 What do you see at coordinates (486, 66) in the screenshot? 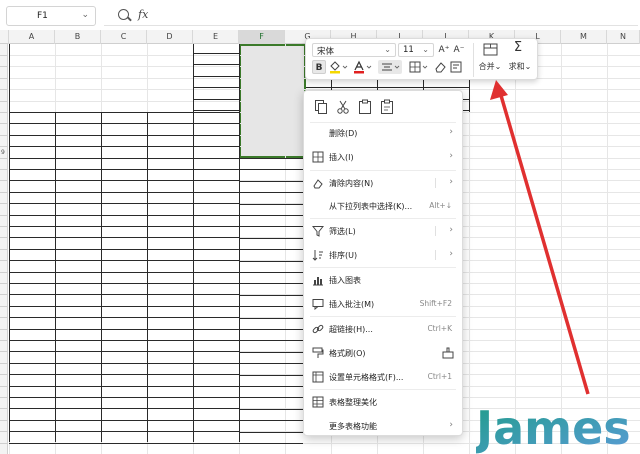
I see `merge-label: 合并` at bounding box center [486, 66].